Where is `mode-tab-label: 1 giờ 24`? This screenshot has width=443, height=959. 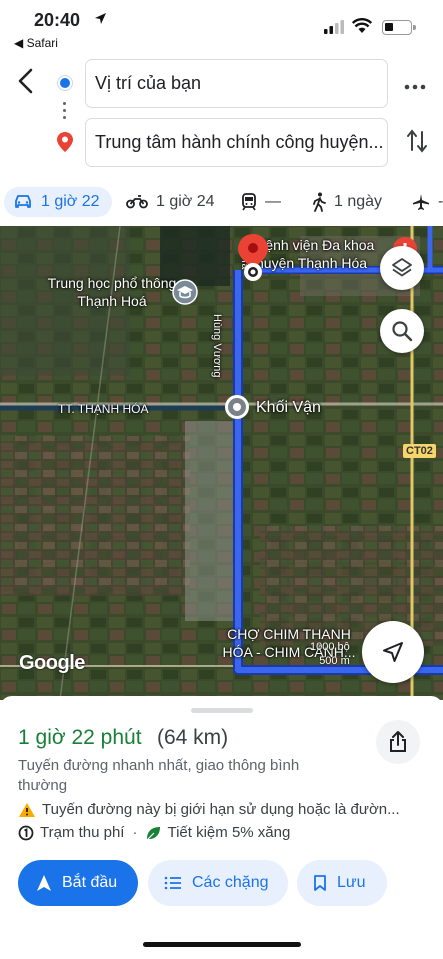 mode-tab-label: 1 giờ 24 is located at coordinates (185, 201).